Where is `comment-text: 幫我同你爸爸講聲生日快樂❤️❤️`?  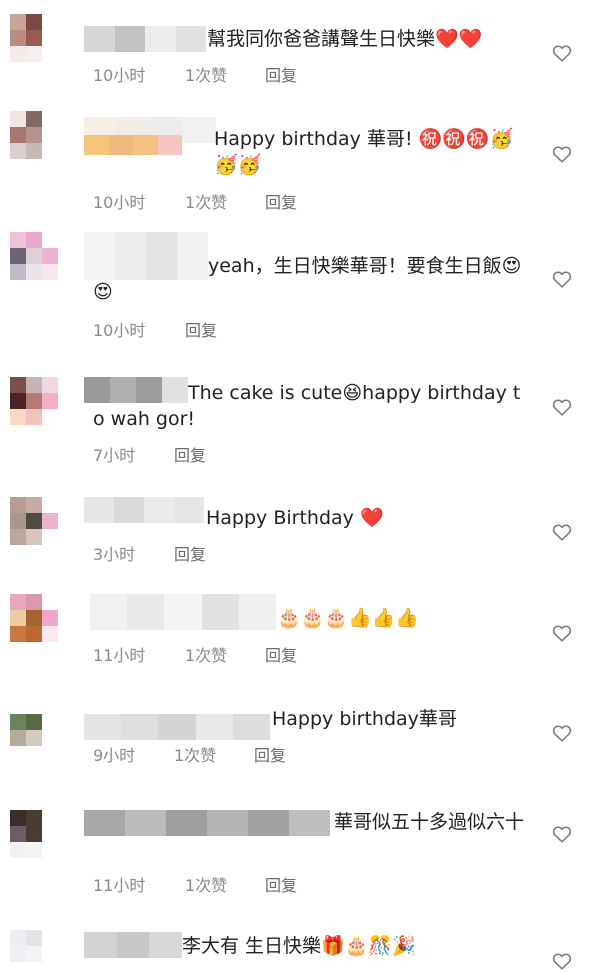
comment-text: 幫我同你爸爸講聲生日快樂❤️❤️ is located at coordinates (345, 39).